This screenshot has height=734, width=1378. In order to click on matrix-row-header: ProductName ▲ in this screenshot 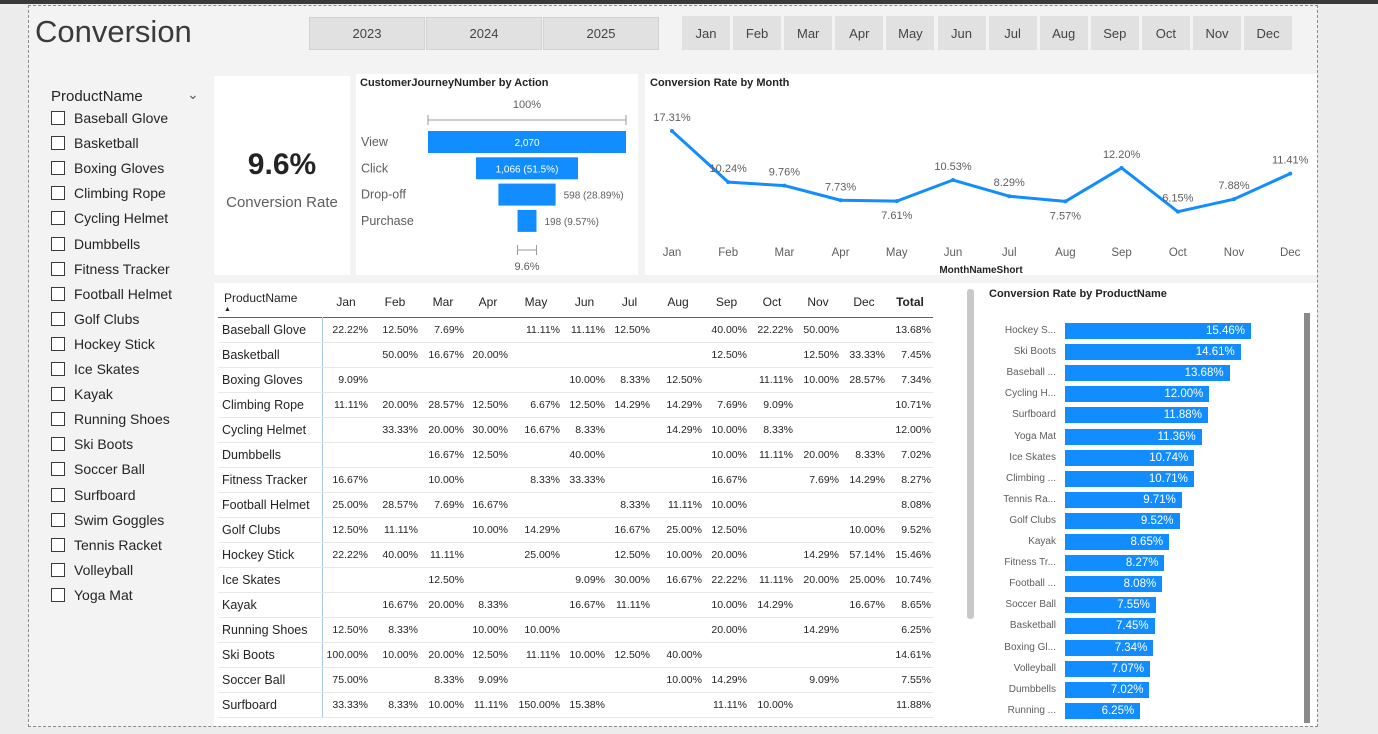, I will do `click(270, 302)`.